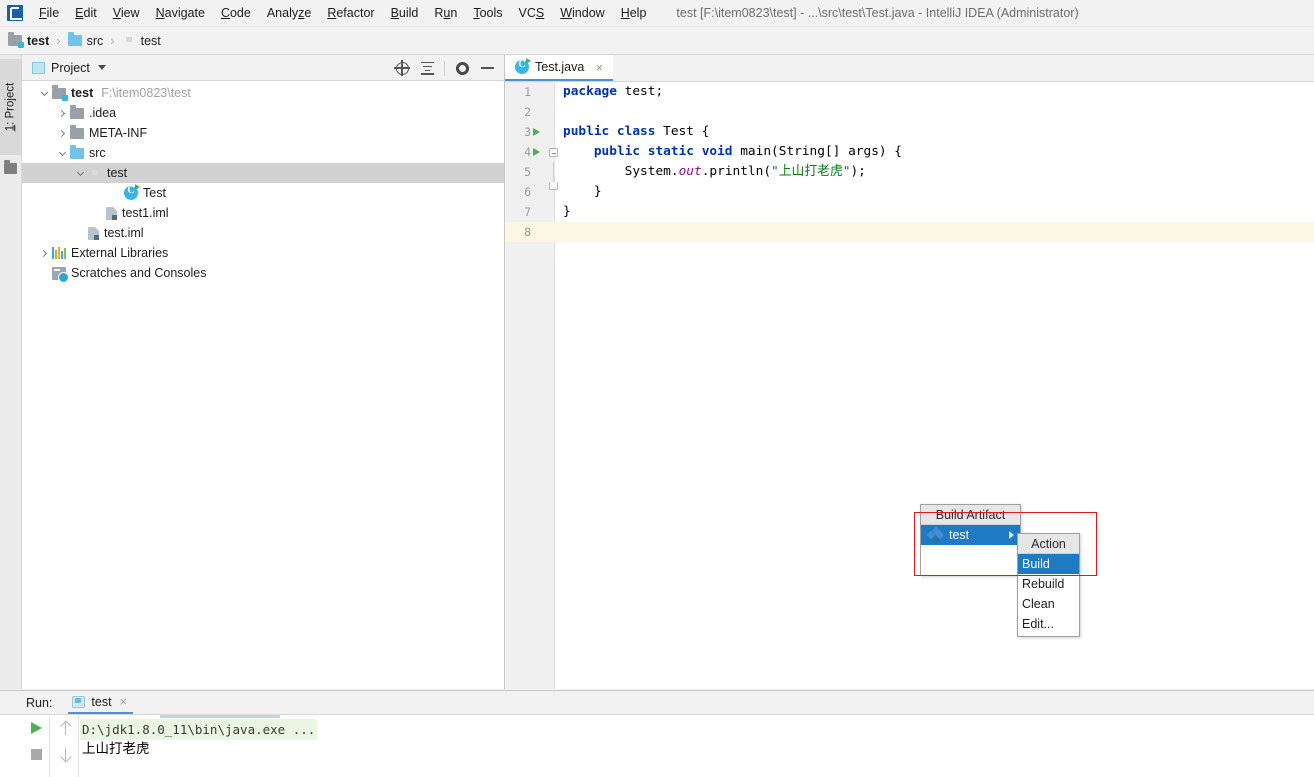 This screenshot has height=777, width=1314. What do you see at coordinates (527, 152) in the screenshot?
I see `line-number: 4` at bounding box center [527, 152].